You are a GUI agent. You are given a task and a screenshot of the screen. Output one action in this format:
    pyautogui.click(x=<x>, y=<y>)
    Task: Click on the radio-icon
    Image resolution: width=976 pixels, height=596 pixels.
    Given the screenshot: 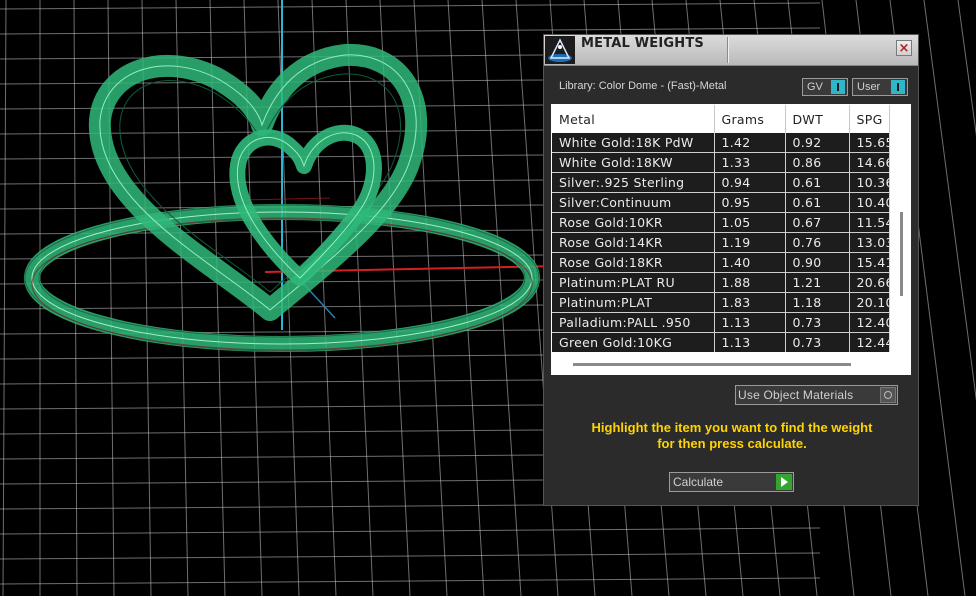 What is the action you would take?
    pyautogui.click(x=888, y=395)
    